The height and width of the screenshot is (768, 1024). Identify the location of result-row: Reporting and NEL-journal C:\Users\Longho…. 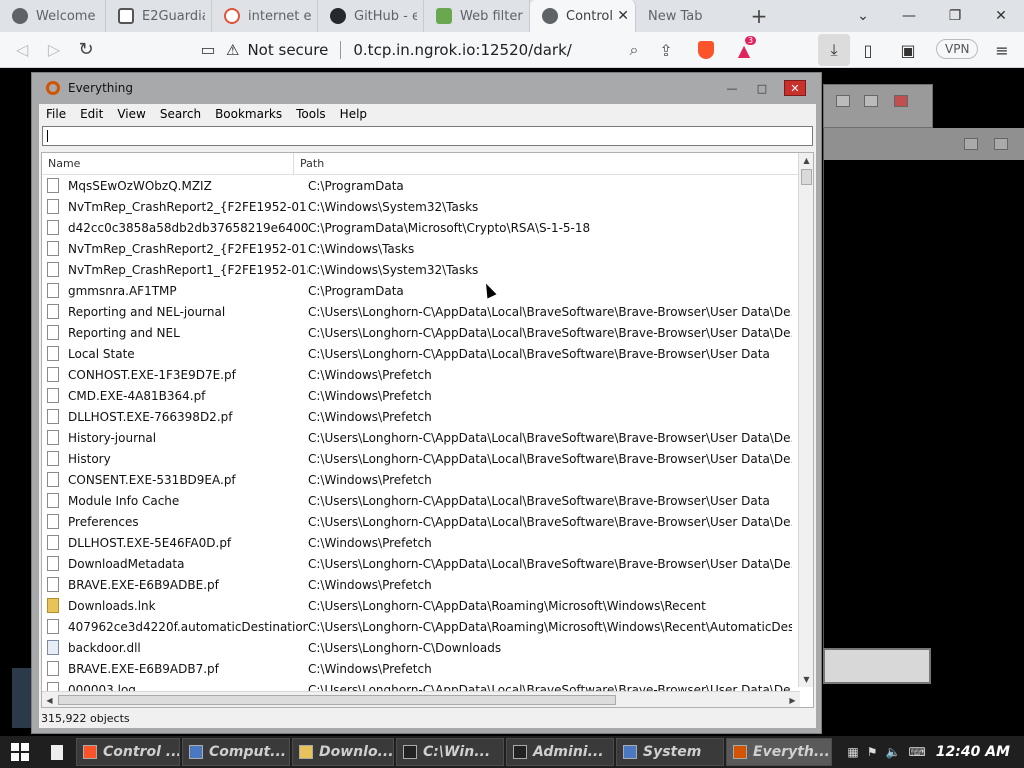
(421, 311).